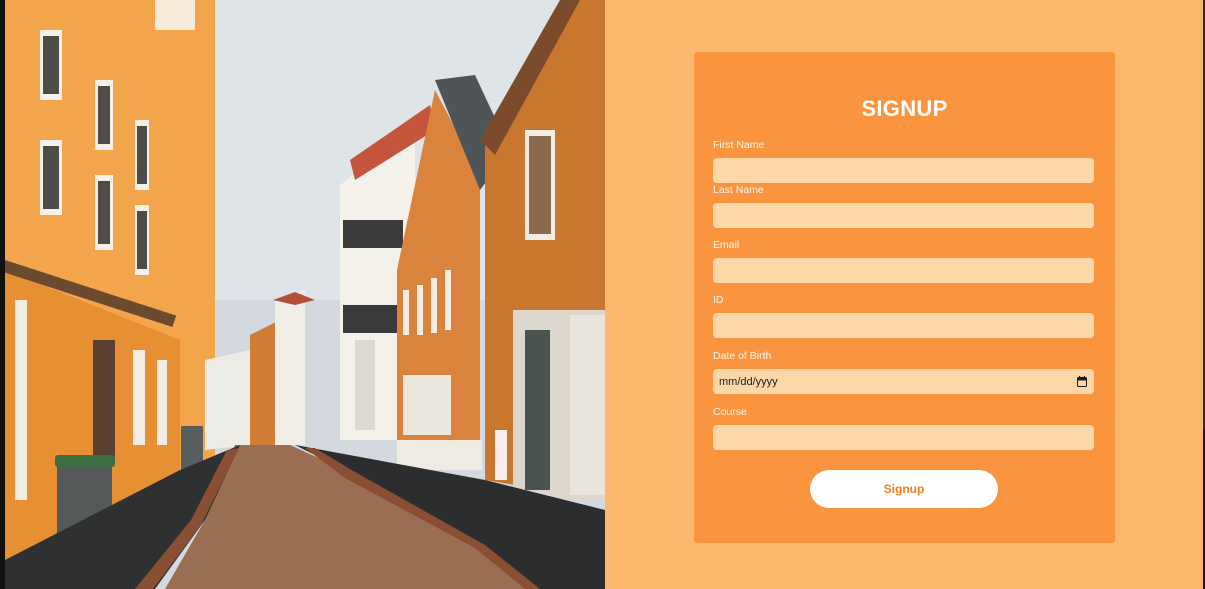 This screenshot has height=589, width=1205. What do you see at coordinates (718, 300) in the screenshot?
I see `id-label: ID` at bounding box center [718, 300].